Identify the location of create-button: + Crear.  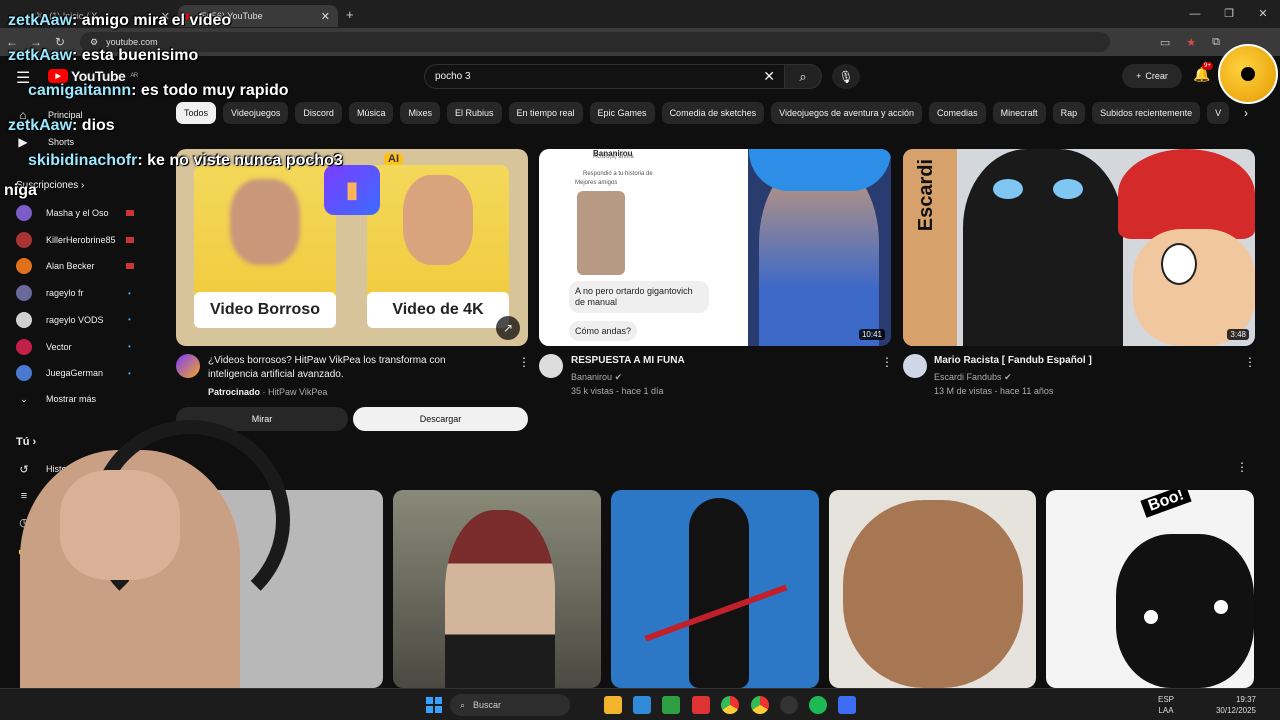
(1152, 76).